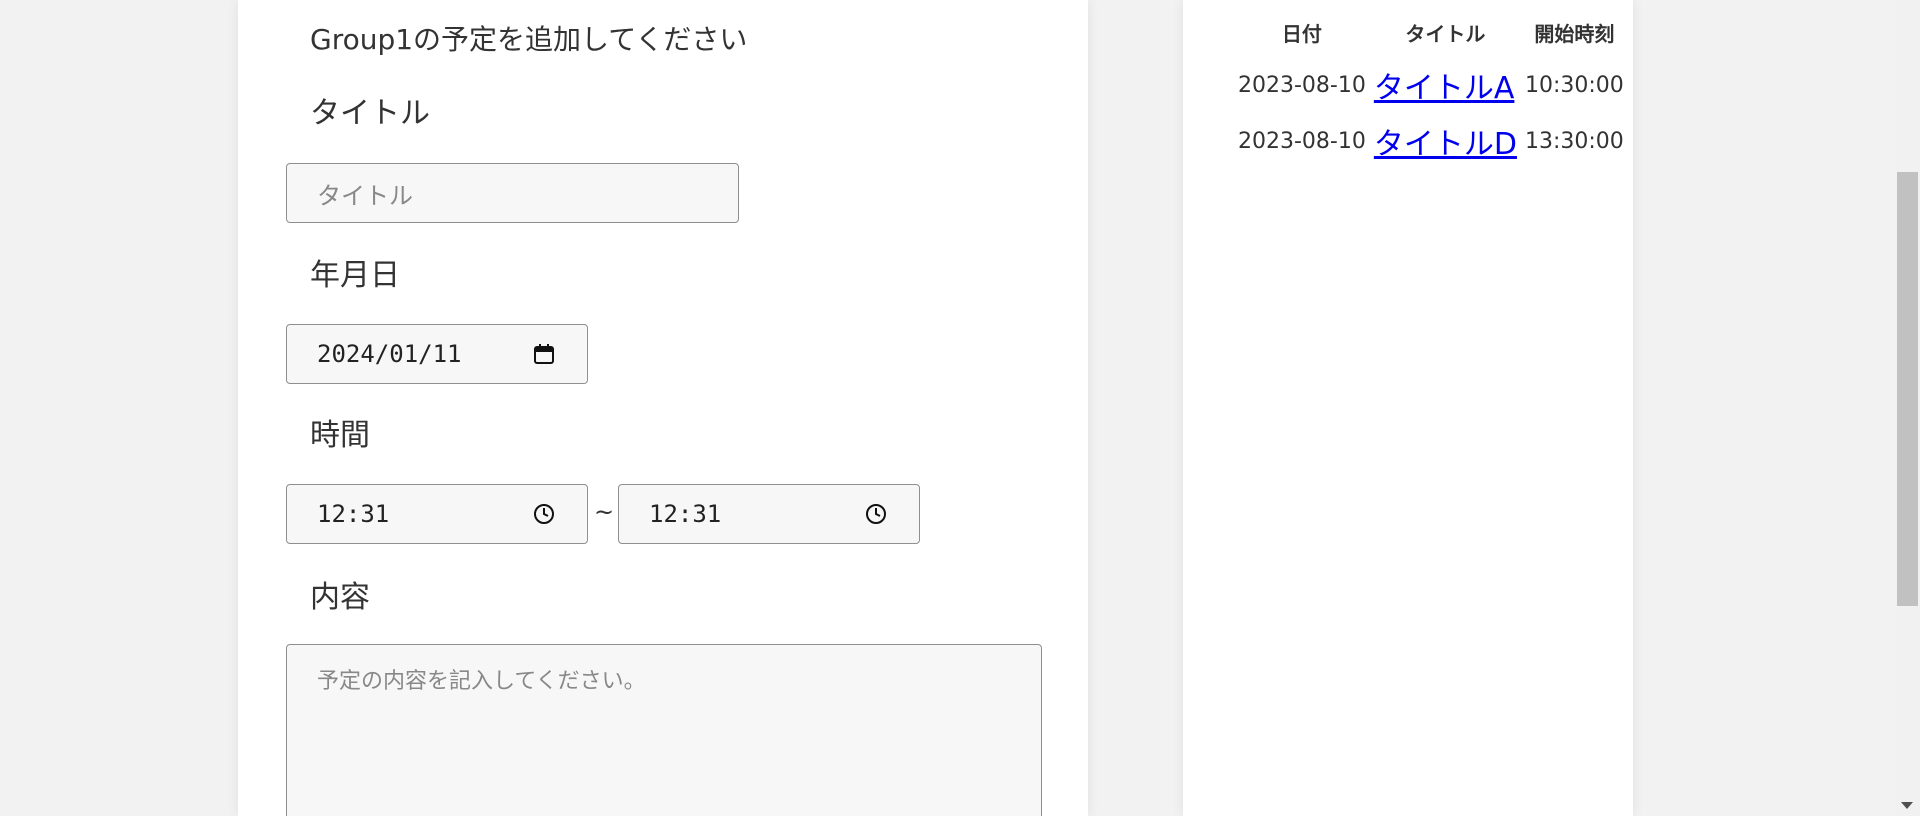 This screenshot has height=816, width=1920. What do you see at coordinates (389, 354) in the screenshot?
I see `date-value: 2024/01/11` at bounding box center [389, 354].